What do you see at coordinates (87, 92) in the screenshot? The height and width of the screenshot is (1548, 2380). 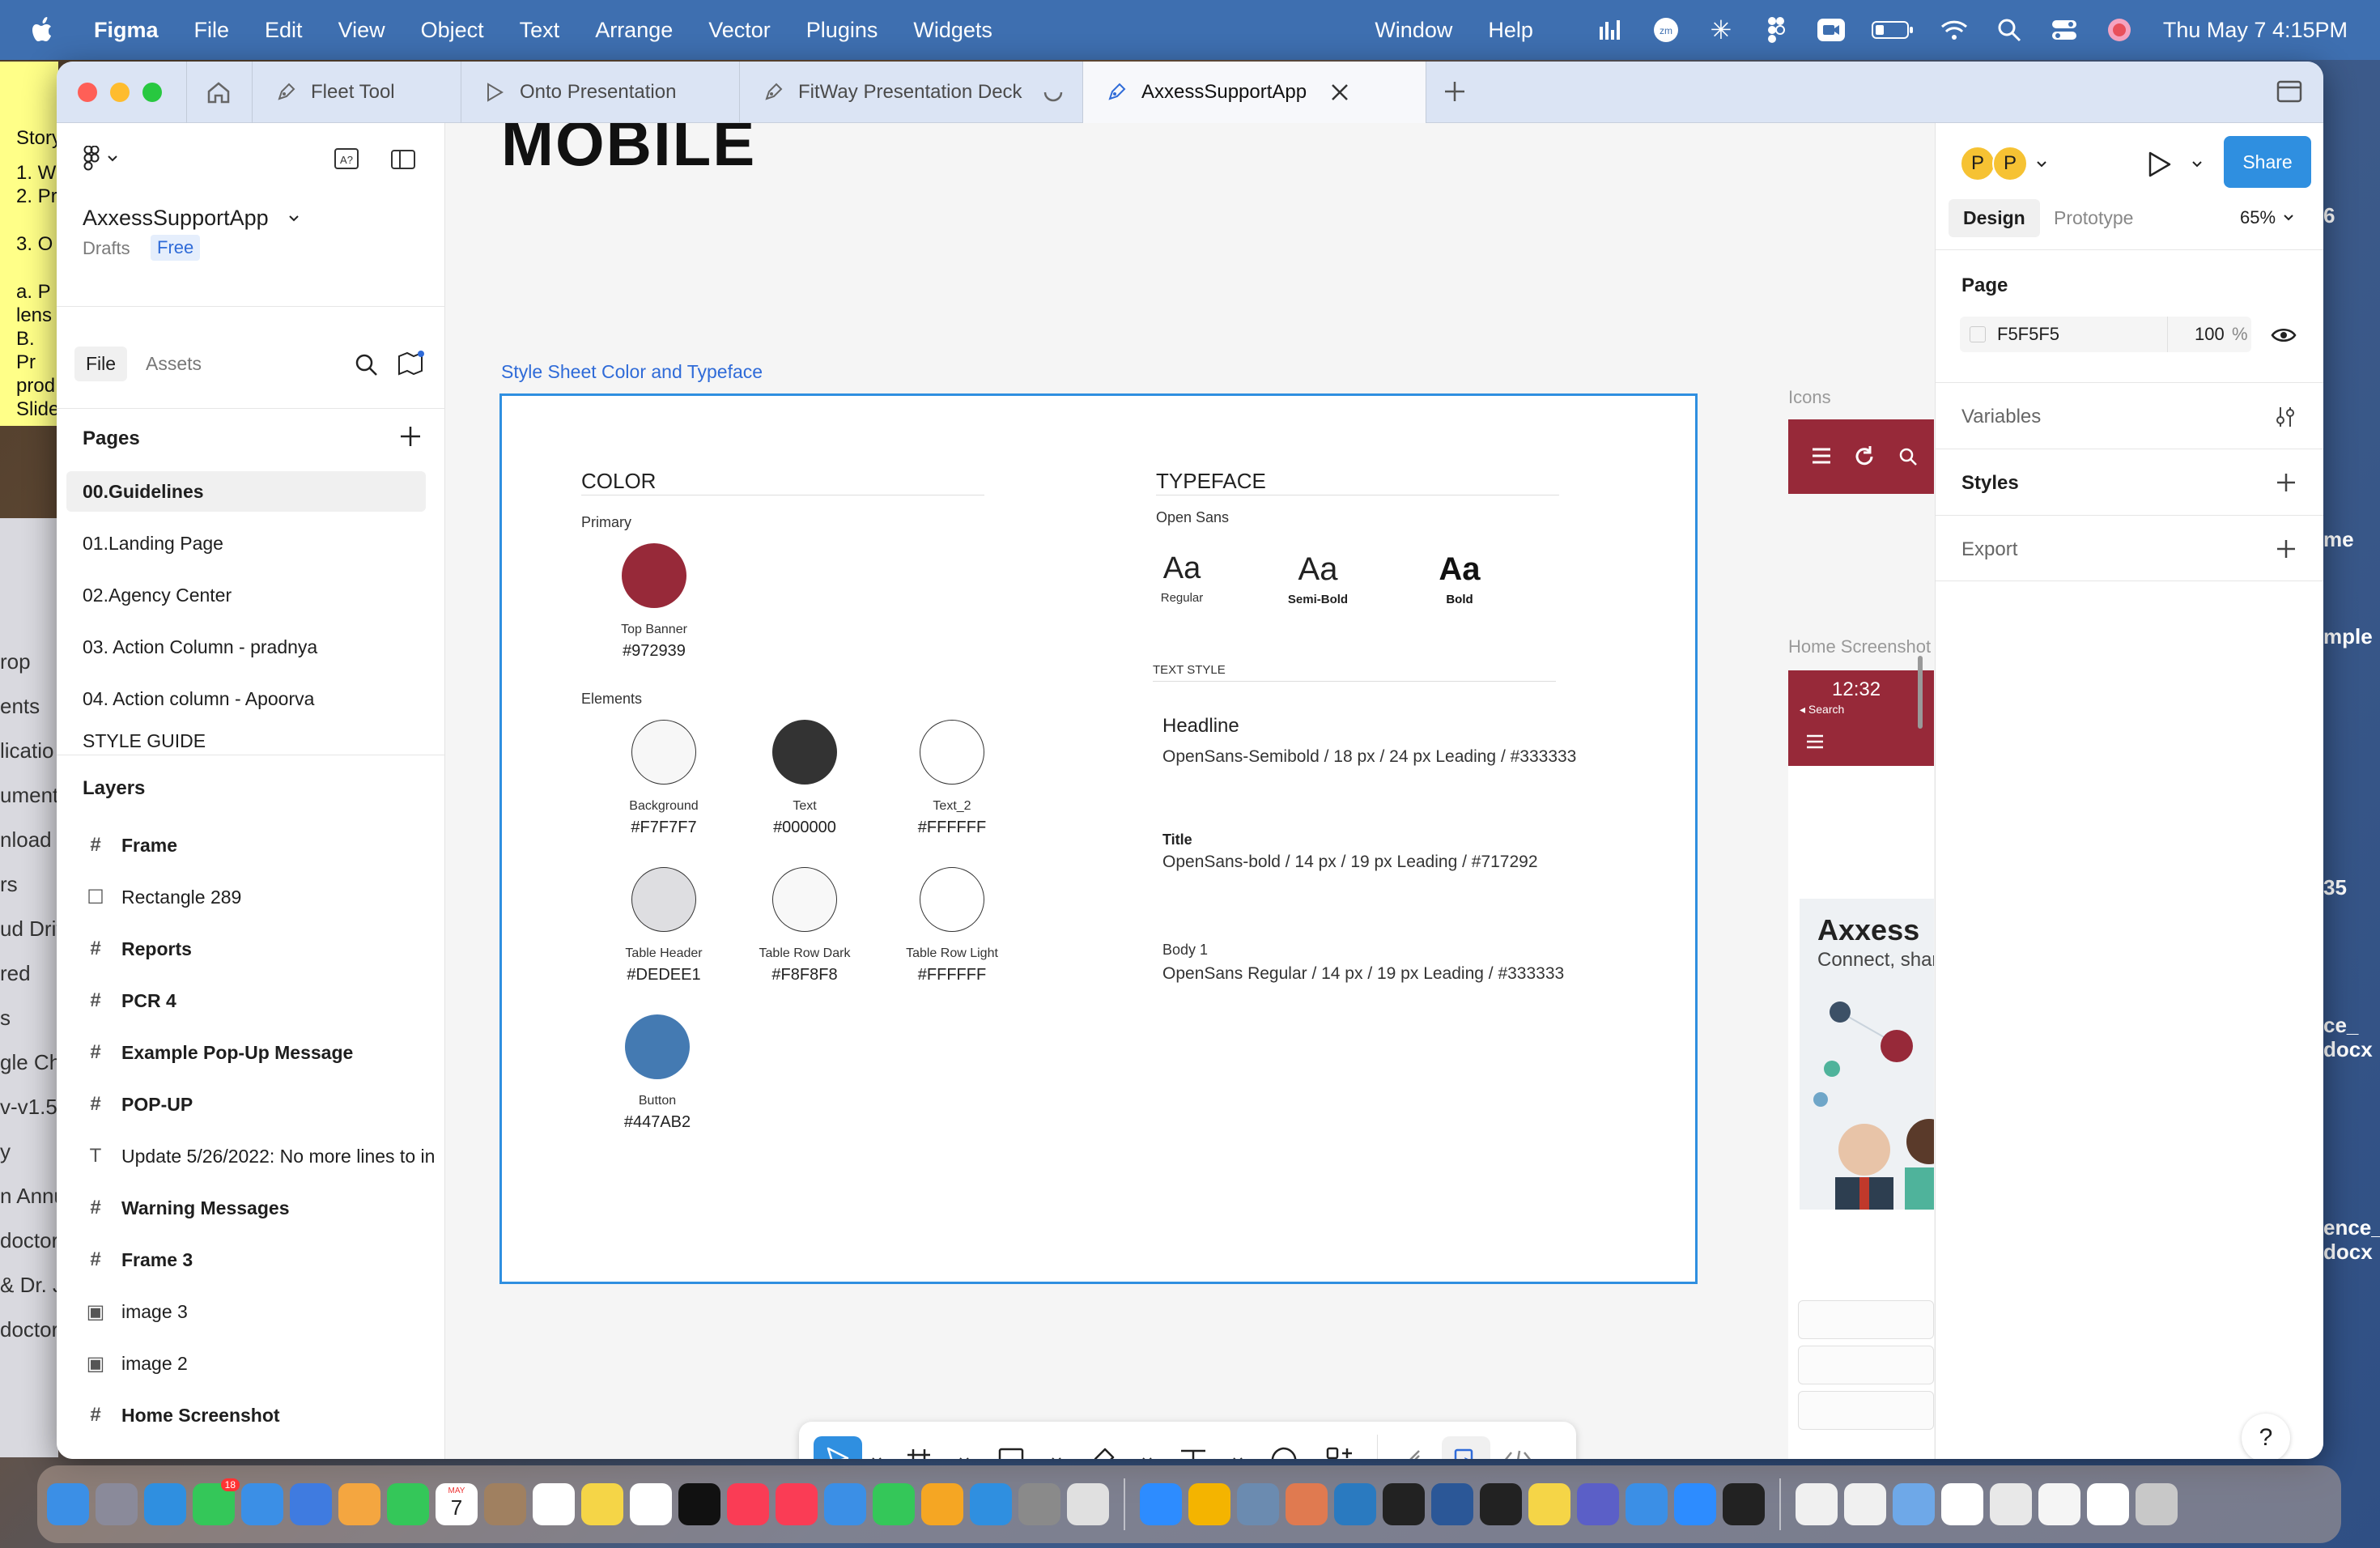 I see `close-window-button` at bounding box center [87, 92].